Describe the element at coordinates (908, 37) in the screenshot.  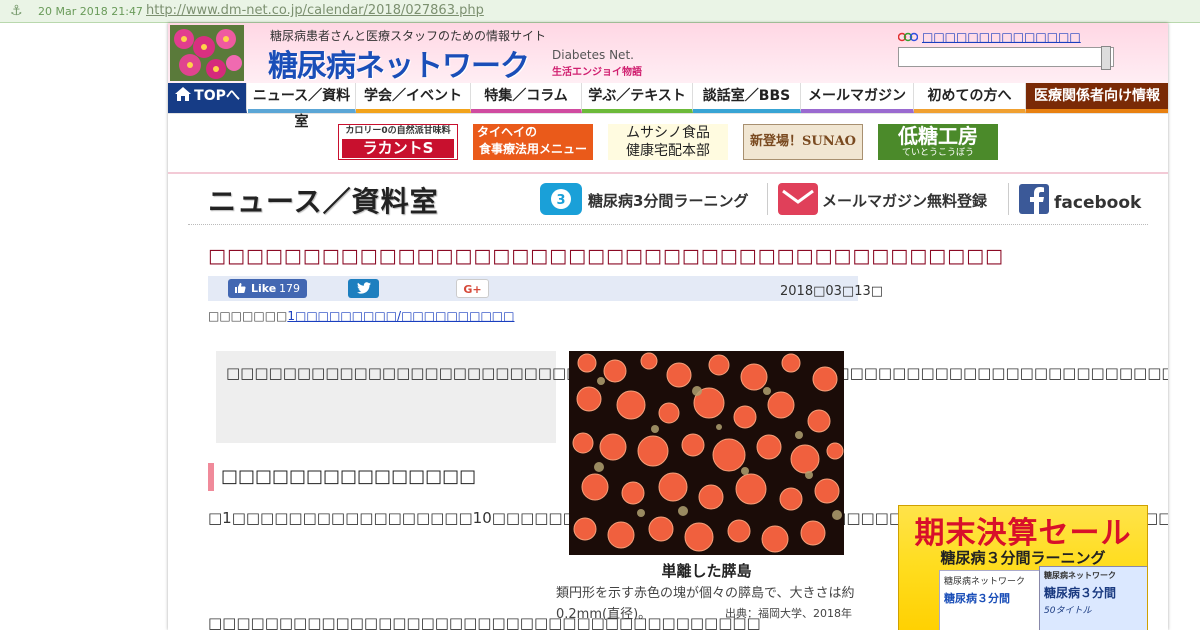
I see `rings-icon` at that location.